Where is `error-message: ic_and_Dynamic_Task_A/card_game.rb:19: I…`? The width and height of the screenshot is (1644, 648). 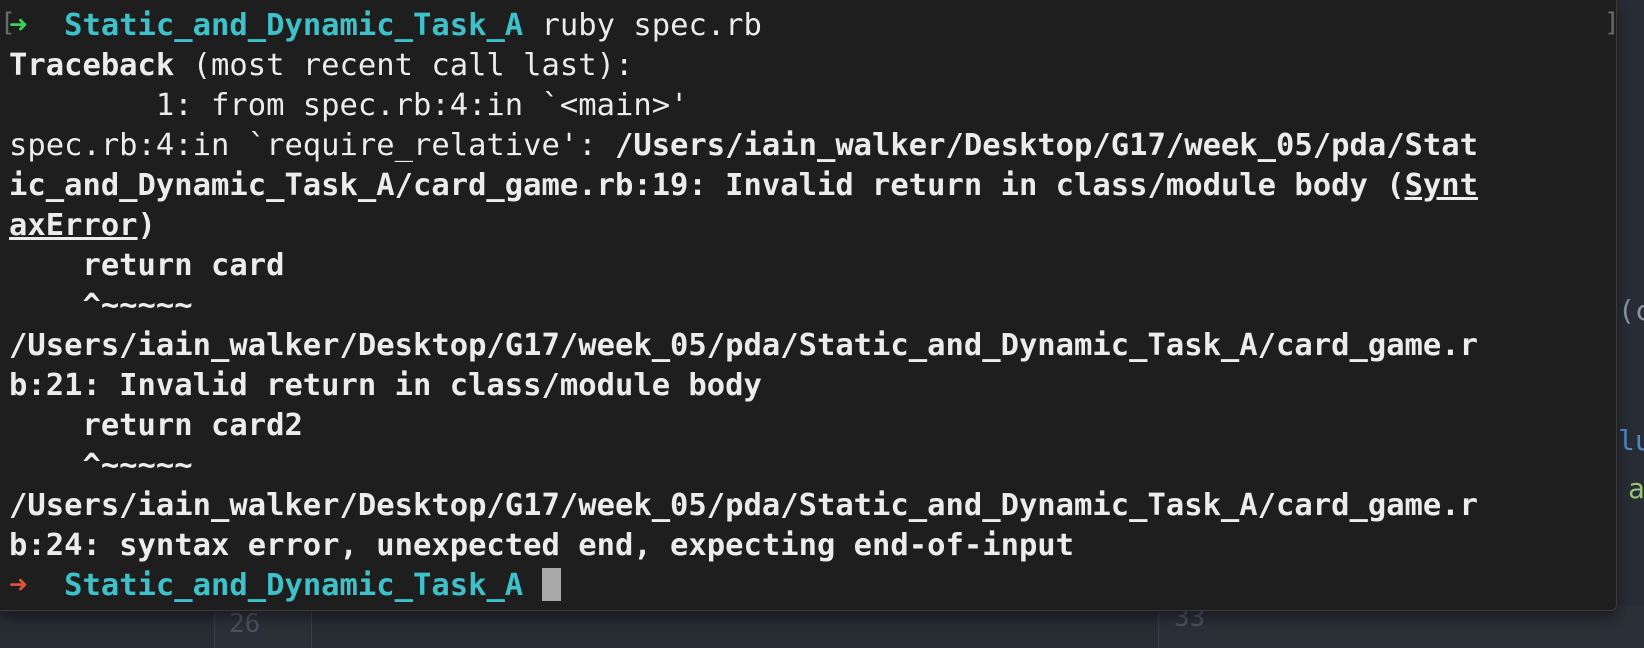 error-message: ic_and_Dynamic_Task_A/card_game.rb:19: I… is located at coordinates (707, 185).